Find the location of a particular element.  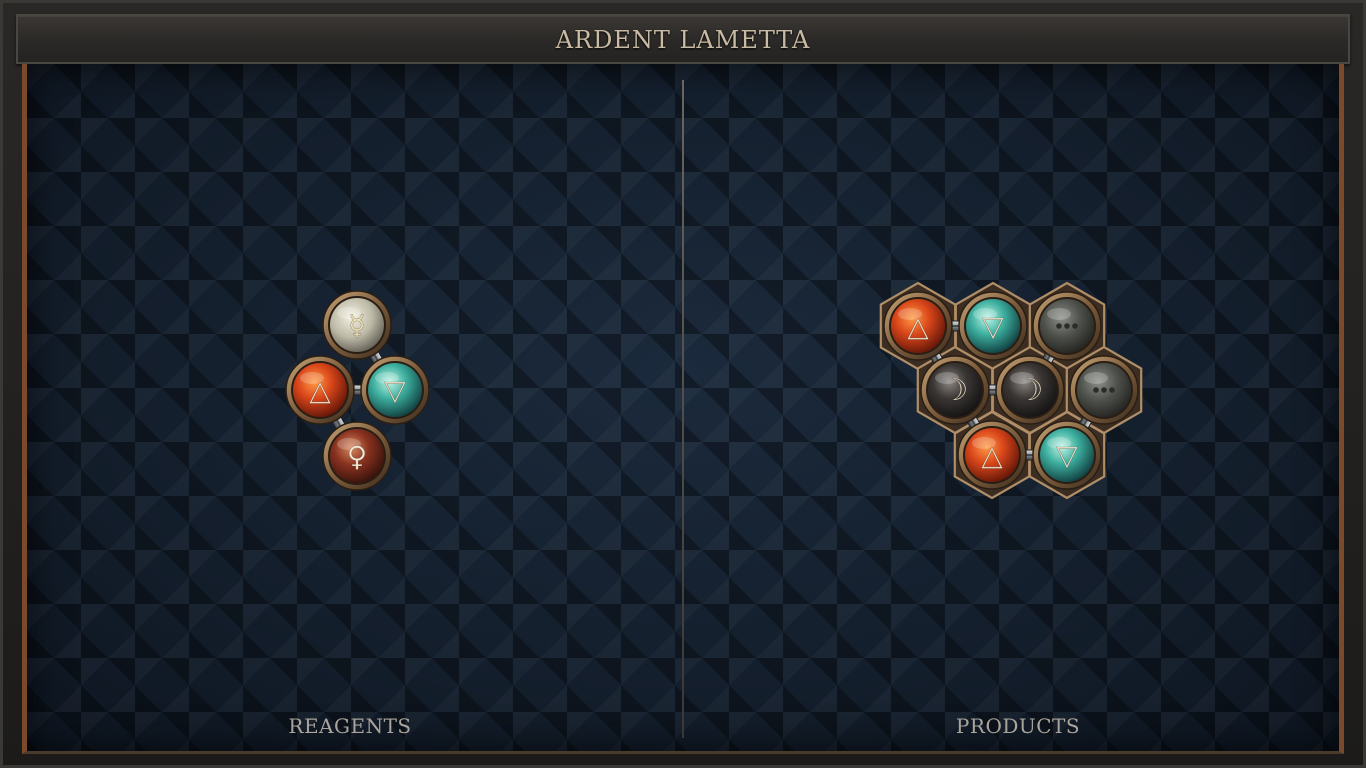

panel-divider is located at coordinates (683, 409).